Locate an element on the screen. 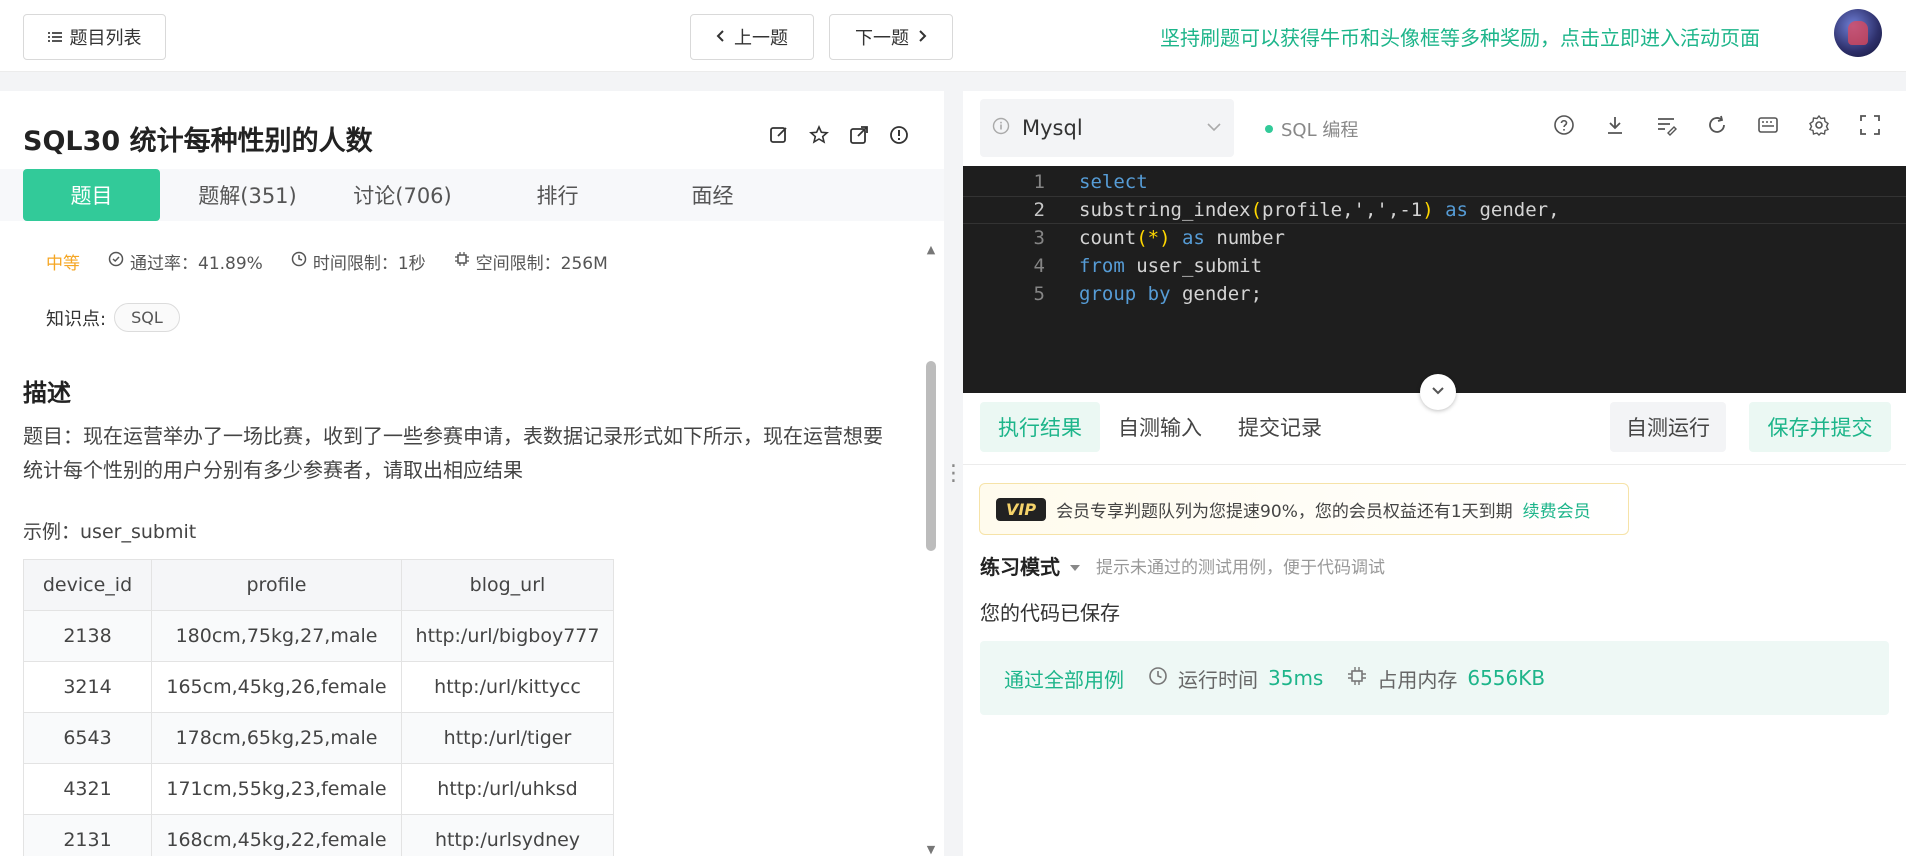  problem-list-button: 题目列表 is located at coordinates (94, 37).